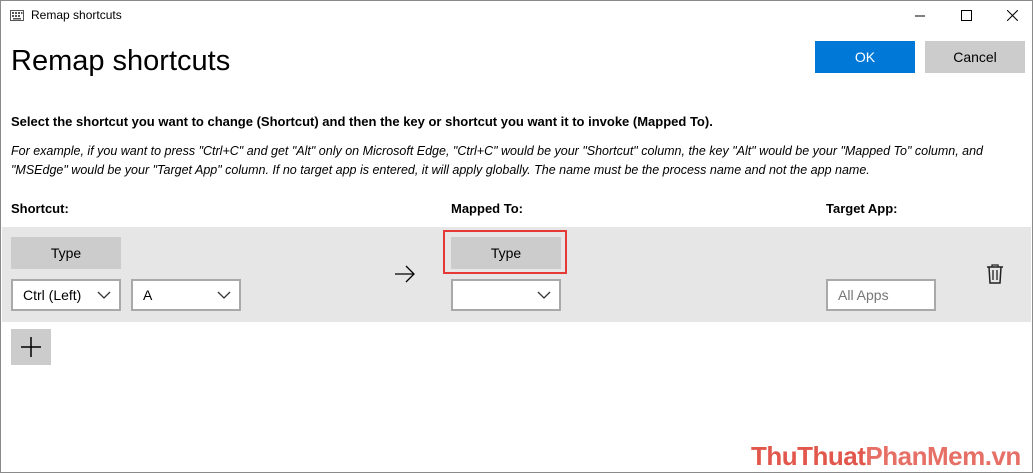 This screenshot has width=1033, height=473. What do you see at coordinates (995, 274) in the screenshot?
I see `trash-icon` at bounding box center [995, 274].